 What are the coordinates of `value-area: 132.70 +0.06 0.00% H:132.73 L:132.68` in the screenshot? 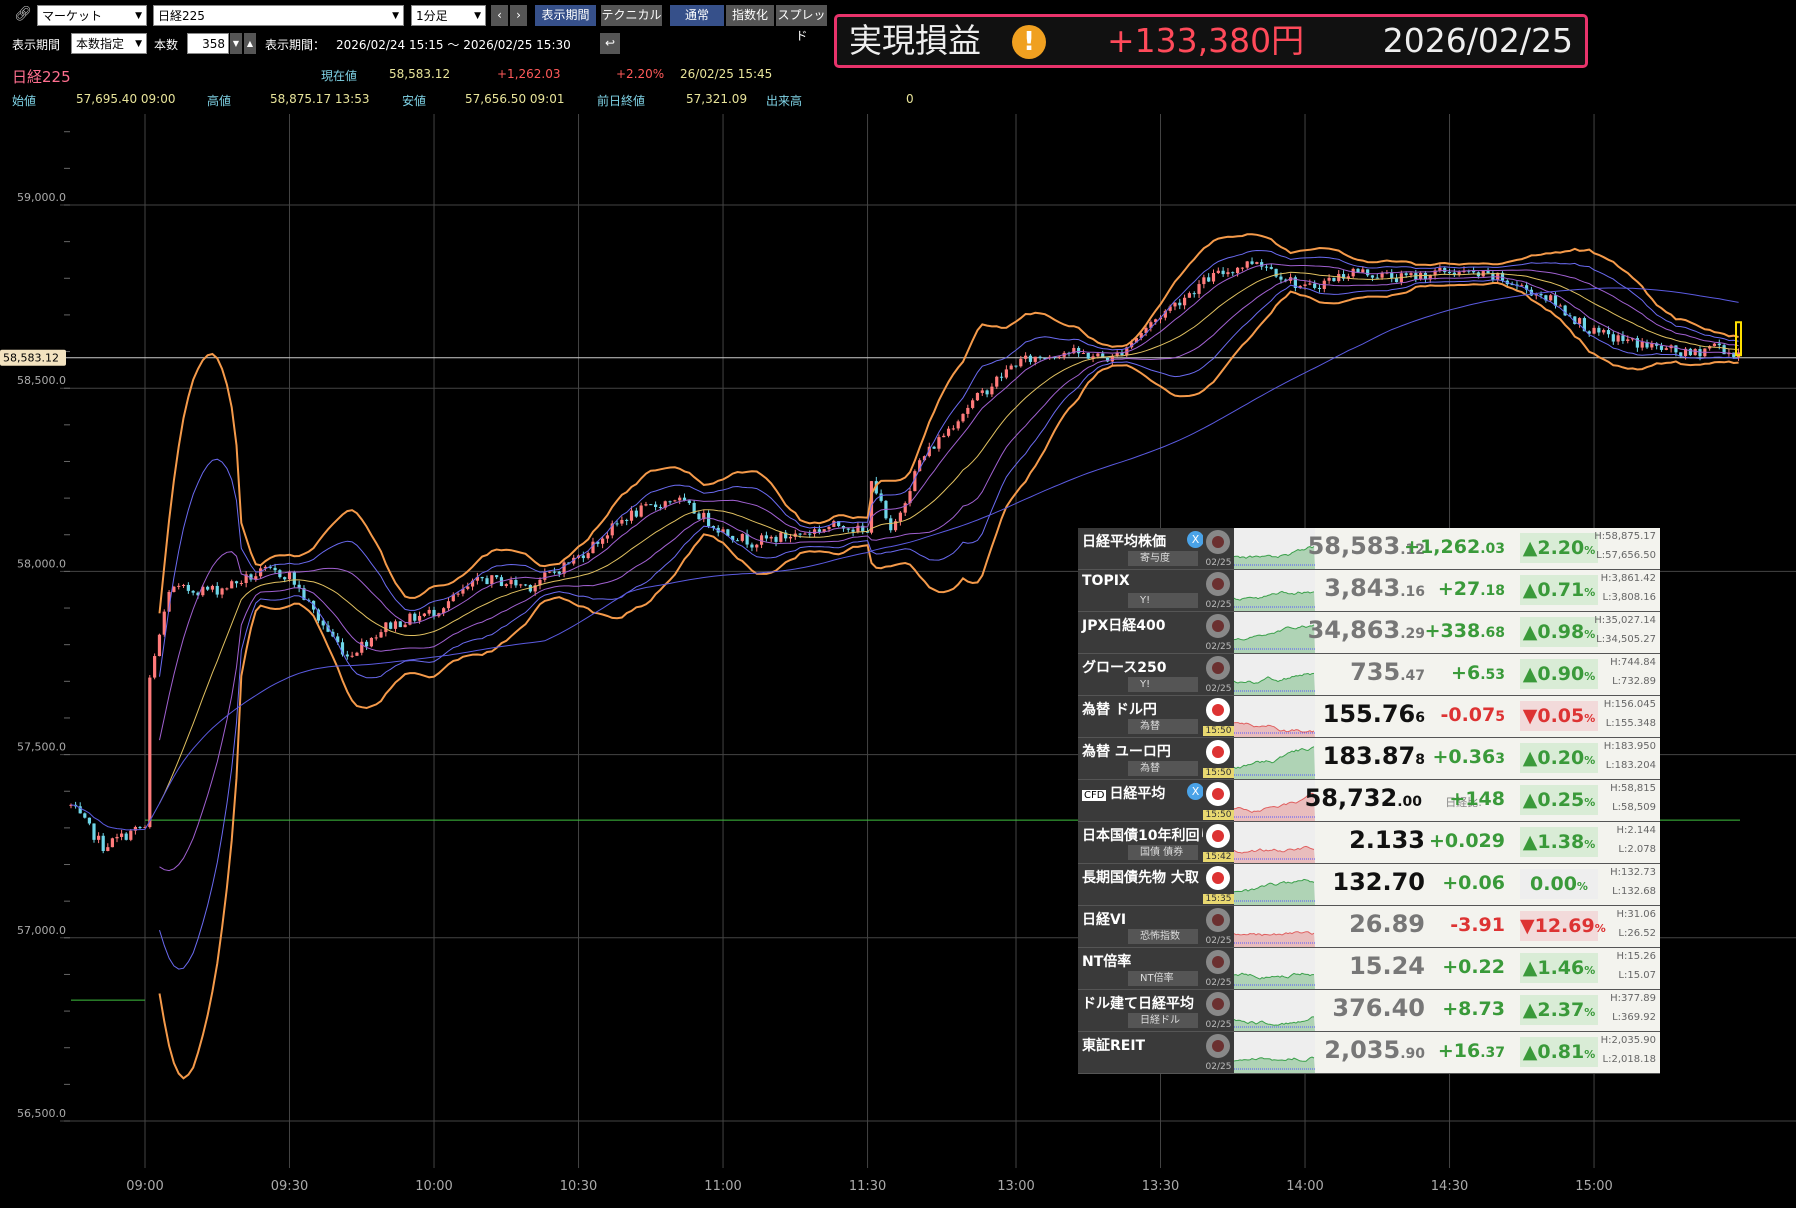 It's located at (1487, 884).